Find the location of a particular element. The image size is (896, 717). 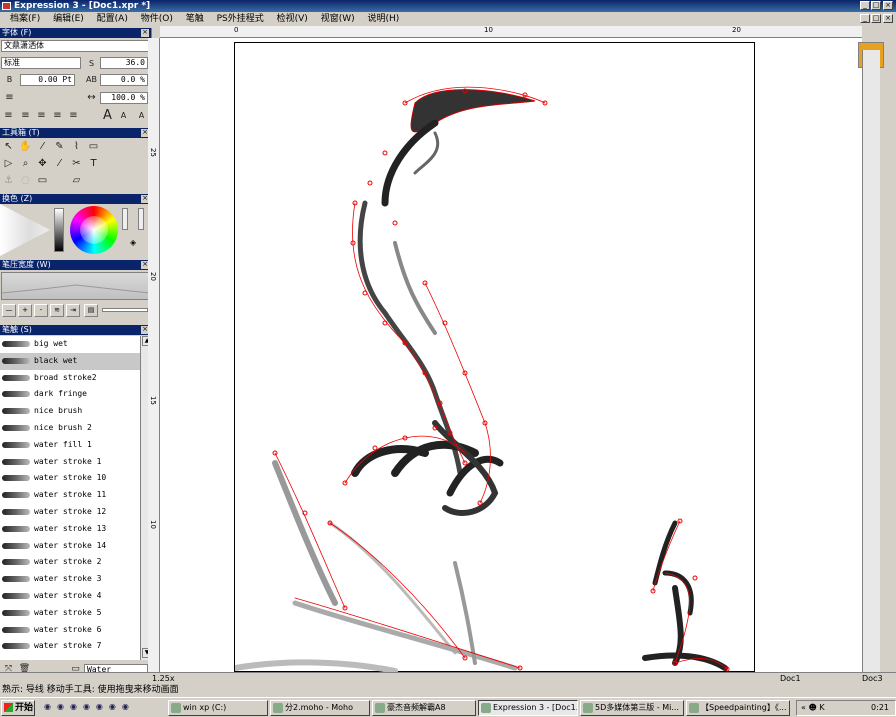

list-item: black wet is located at coordinates (70, 361).